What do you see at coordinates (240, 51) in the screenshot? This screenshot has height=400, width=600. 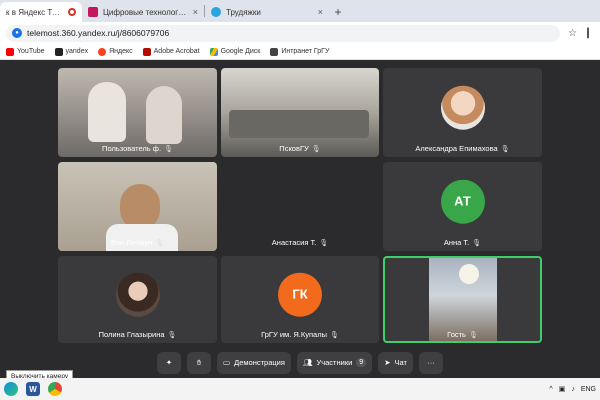 I see `bookmark-label: Google Диск` at bounding box center [240, 51].